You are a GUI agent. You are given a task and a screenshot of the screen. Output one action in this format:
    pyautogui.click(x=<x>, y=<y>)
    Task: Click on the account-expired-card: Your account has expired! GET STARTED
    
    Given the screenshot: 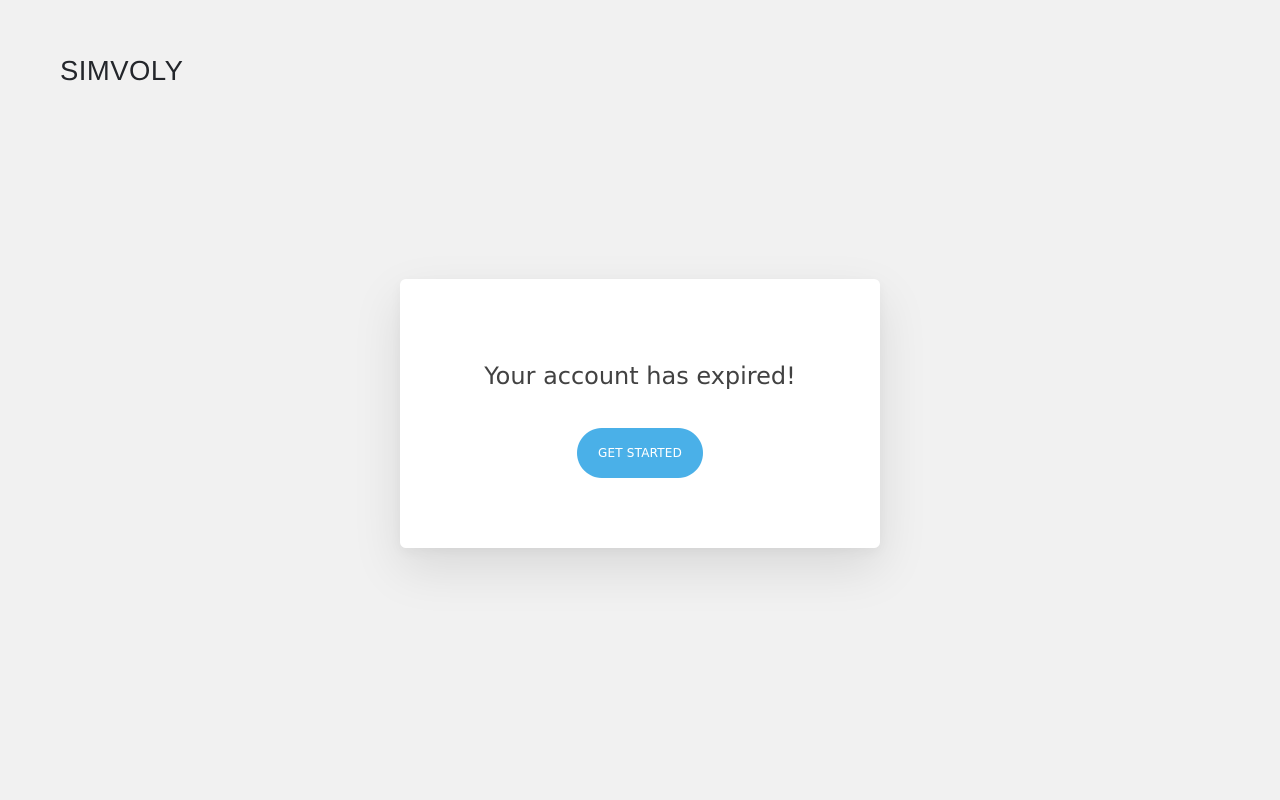 What is the action you would take?
    pyautogui.click(x=640, y=413)
    